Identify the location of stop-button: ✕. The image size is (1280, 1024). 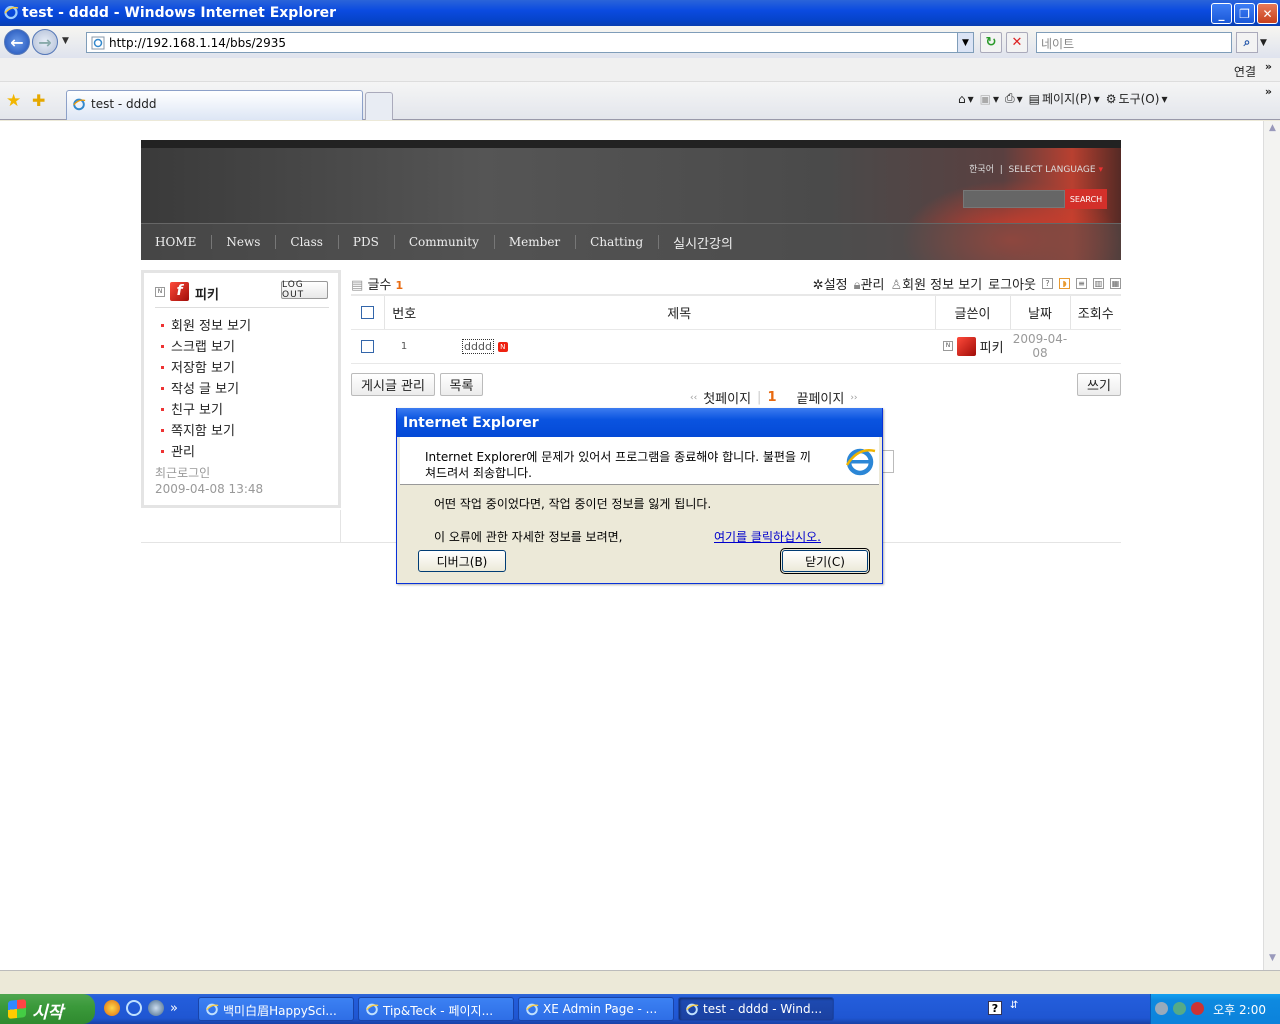
(1017, 42).